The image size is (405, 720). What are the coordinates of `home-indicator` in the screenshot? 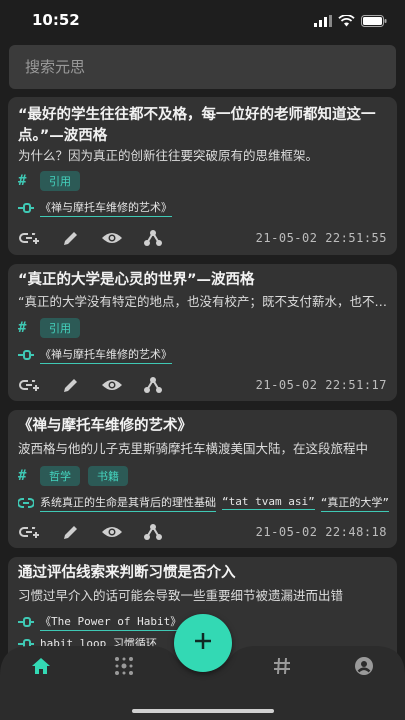 It's located at (203, 711).